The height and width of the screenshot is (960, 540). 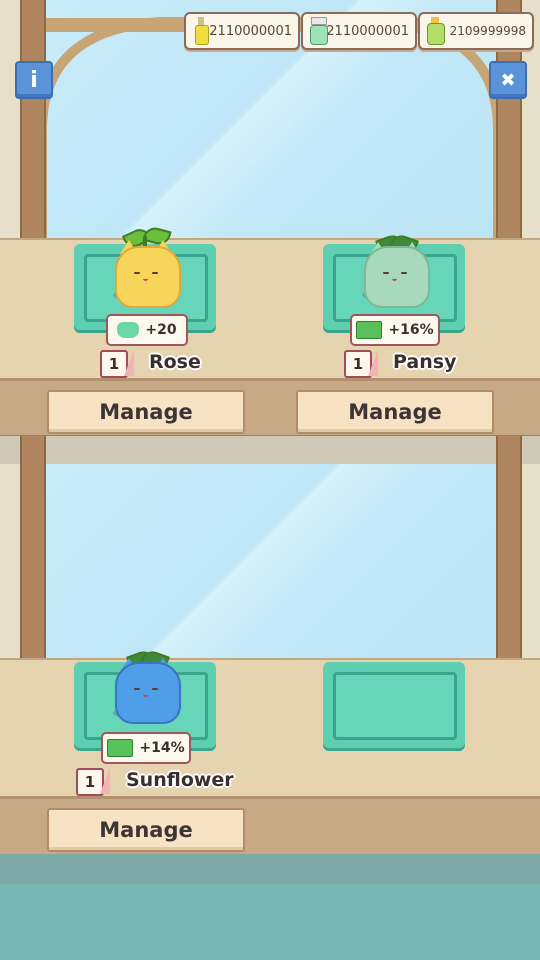 What do you see at coordinates (436, 31) in the screenshot?
I see `fertilizer-bottle-icon` at bounding box center [436, 31].